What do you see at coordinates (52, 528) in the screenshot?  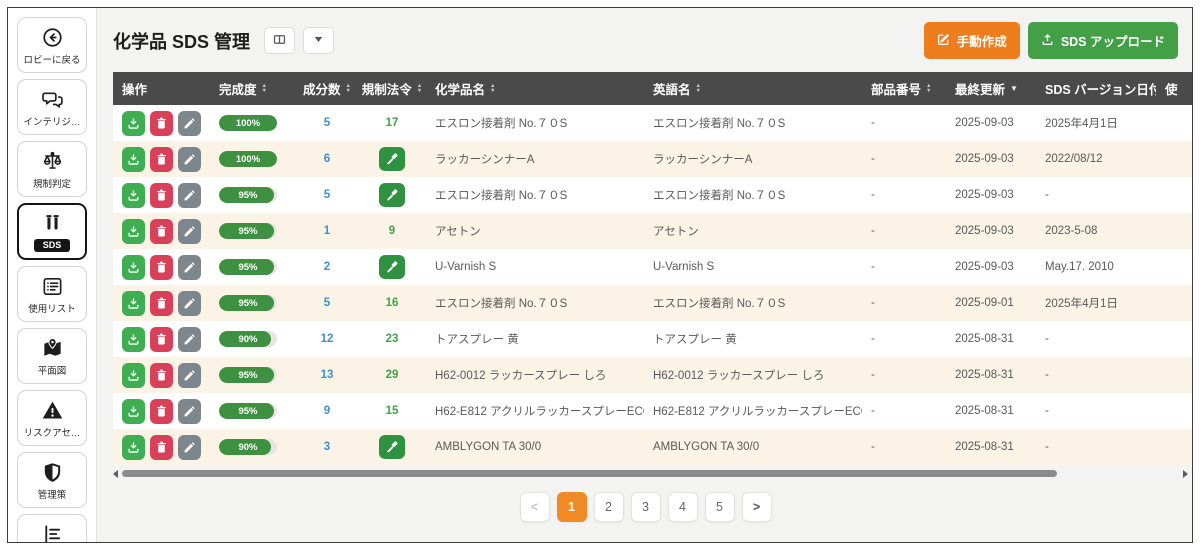 I see `sidebar-item-stats-report: 統計レポート` at bounding box center [52, 528].